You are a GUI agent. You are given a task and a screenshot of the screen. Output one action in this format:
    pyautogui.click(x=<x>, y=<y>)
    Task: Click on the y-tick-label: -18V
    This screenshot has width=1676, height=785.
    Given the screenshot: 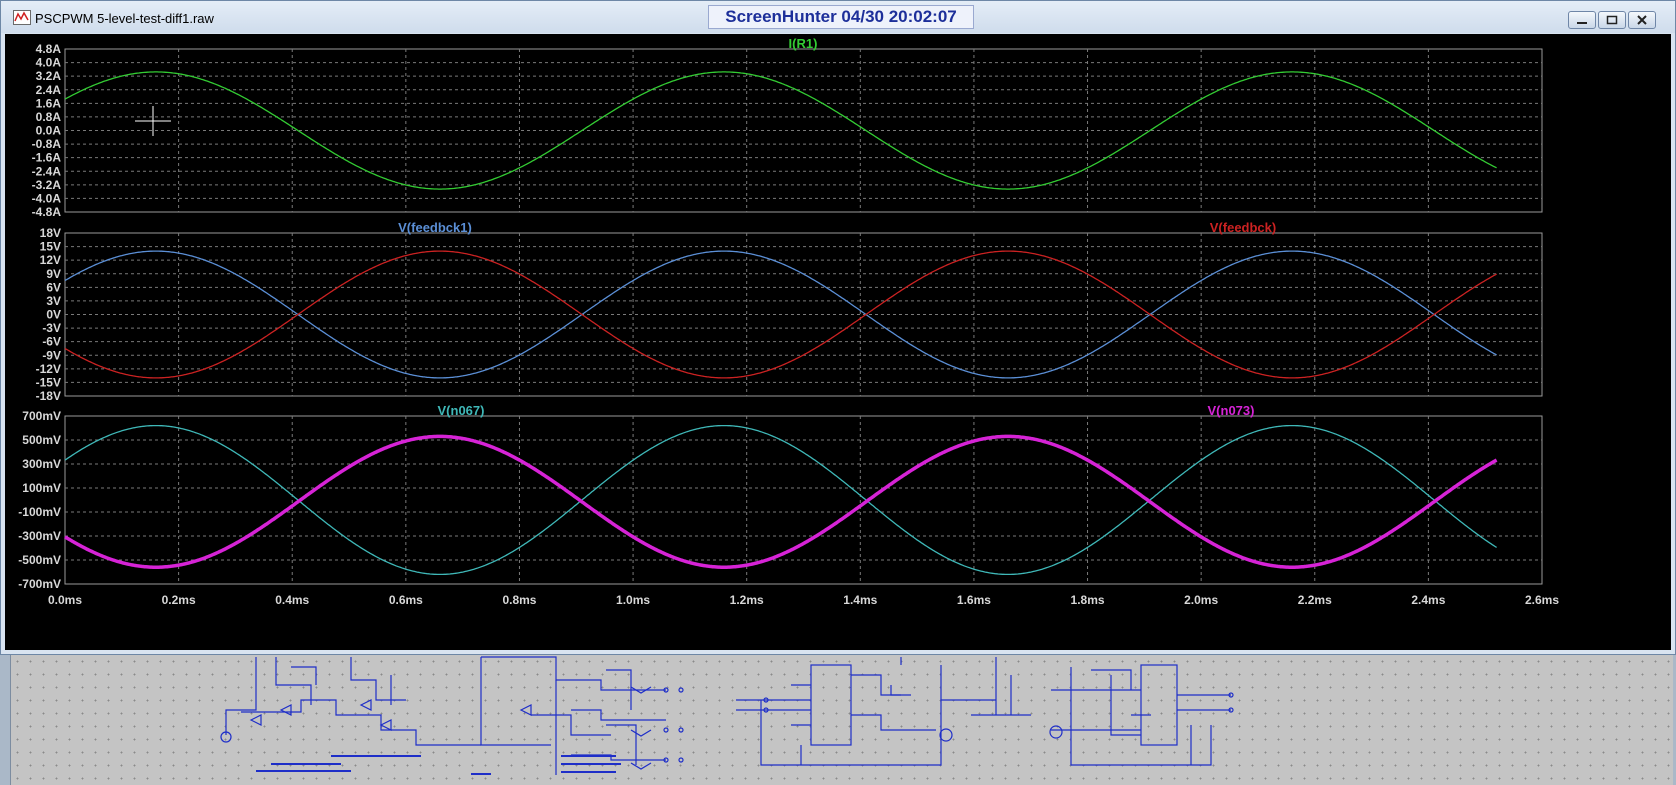 What is the action you would take?
    pyautogui.click(x=48, y=396)
    